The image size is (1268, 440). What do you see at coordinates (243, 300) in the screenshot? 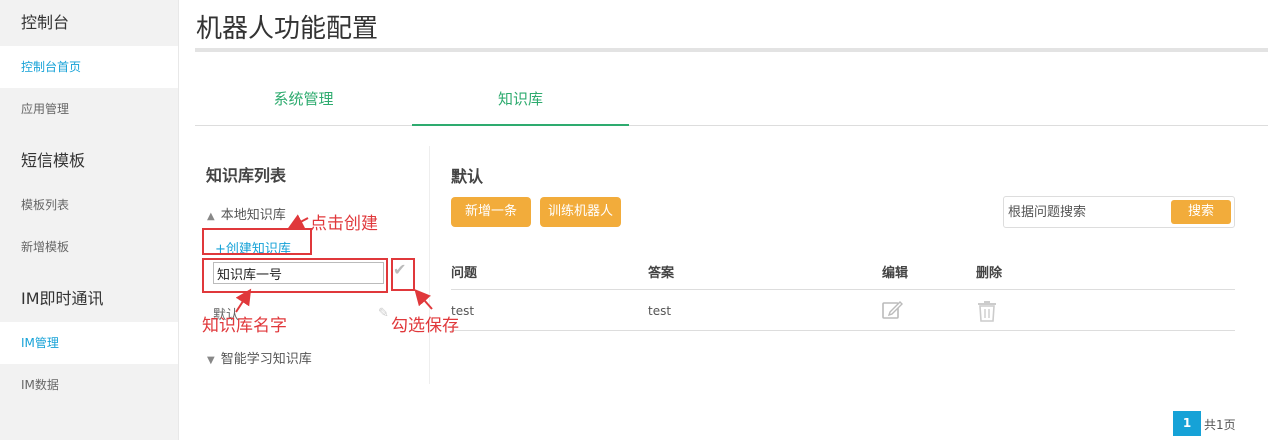
I see `arrow-to-name-input` at bounding box center [243, 300].